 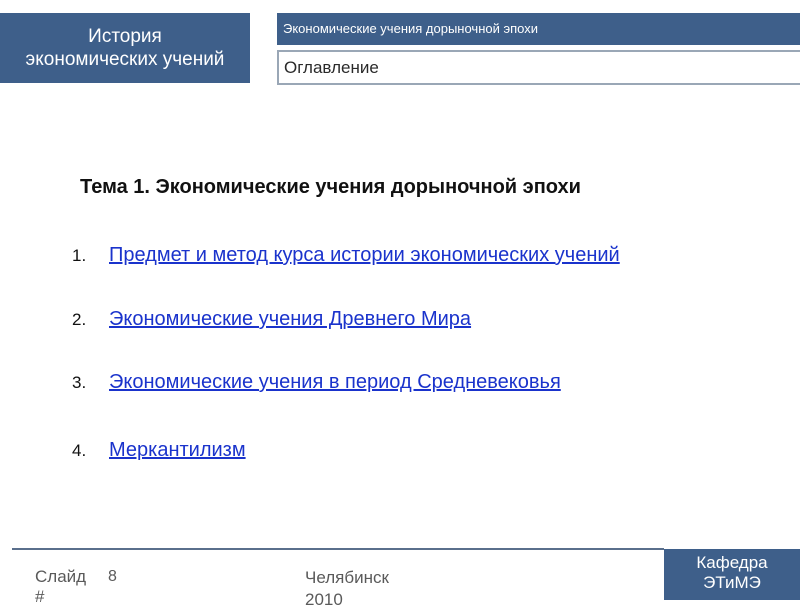 What do you see at coordinates (338, 549) in the screenshot?
I see `footer-divider` at bounding box center [338, 549].